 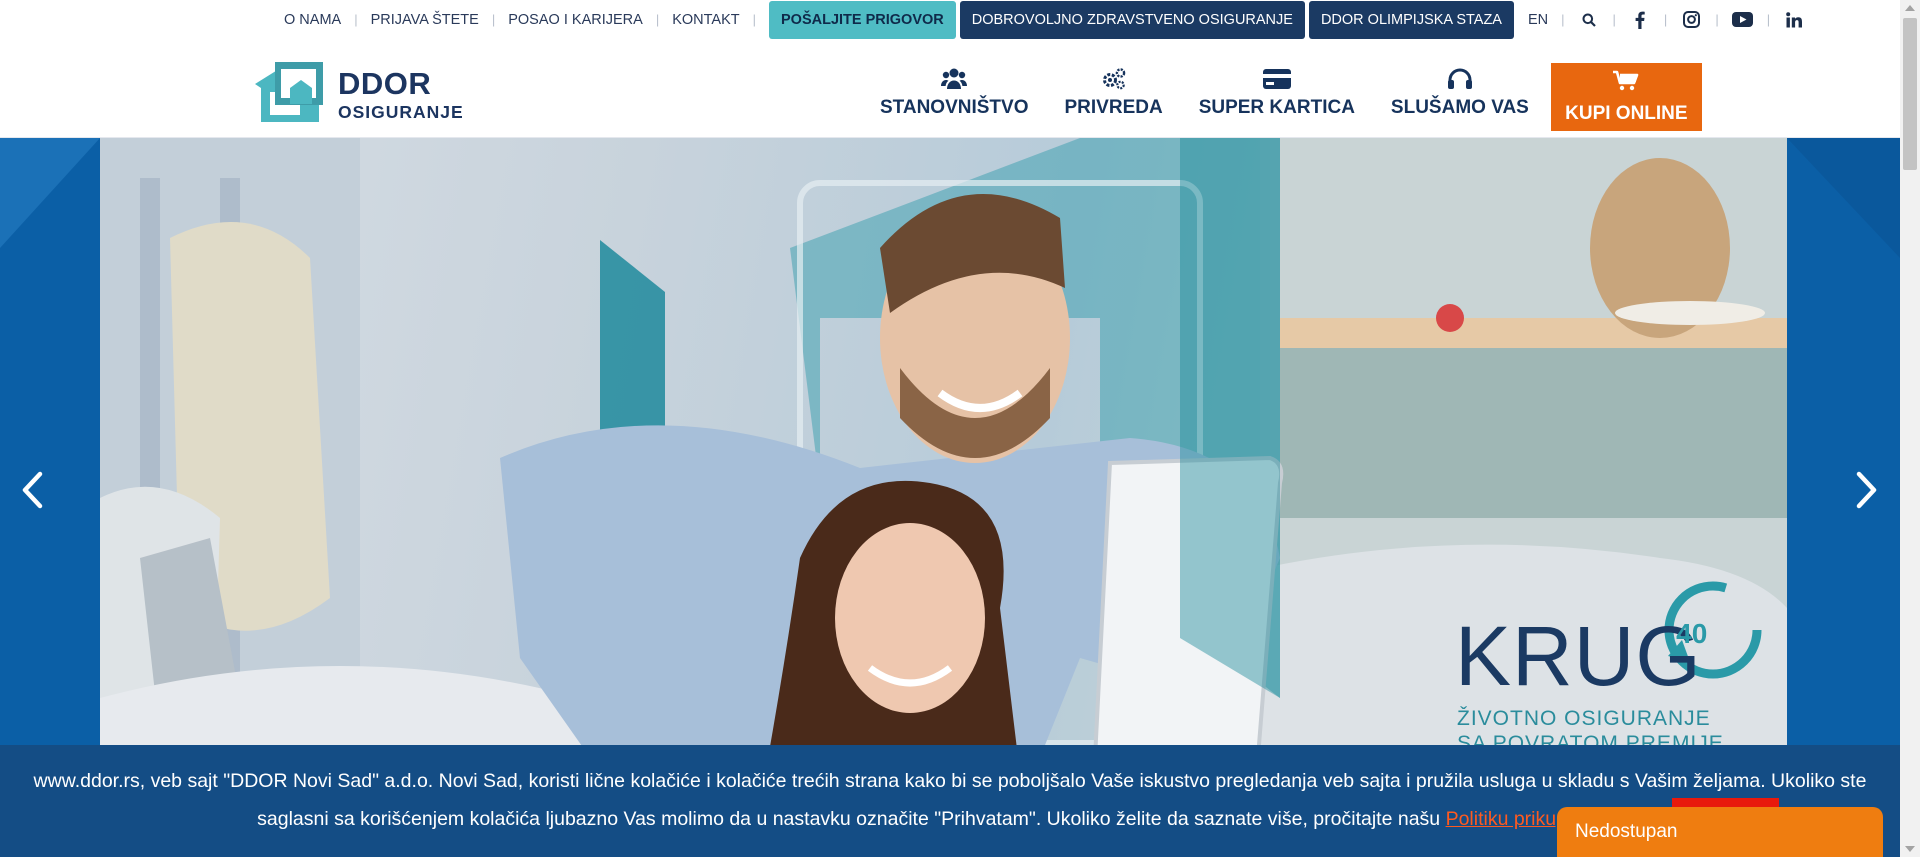 What do you see at coordinates (312, 20) in the screenshot?
I see `top-link-o-nama: O NAMA` at bounding box center [312, 20].